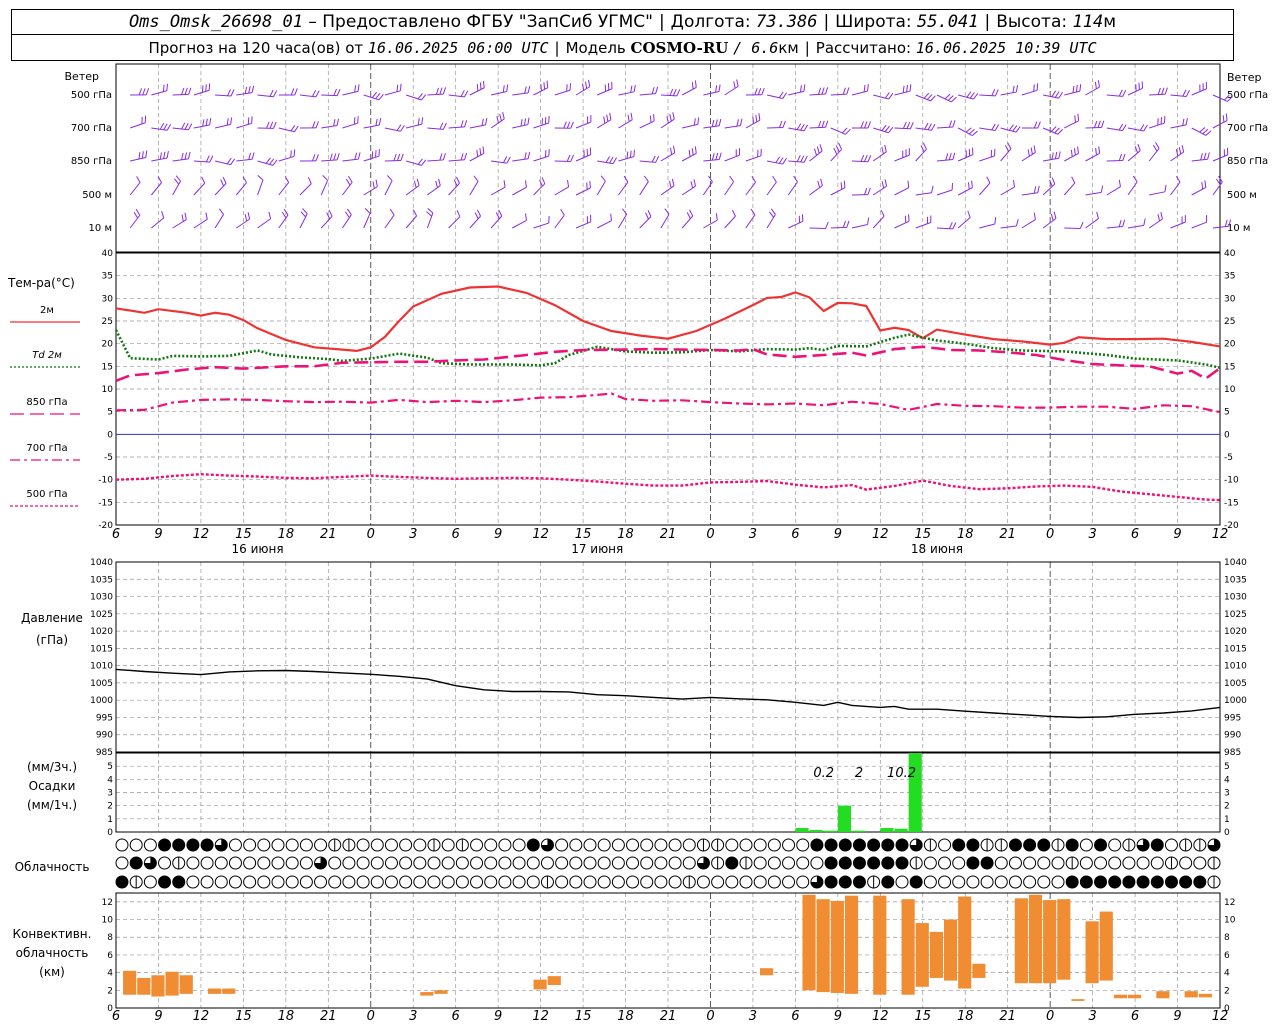 This screenshot has height=1024, width=1280. Describe the element at coordinates (286, 1016) in the screenshot. I see `convective-xtick: 18` at that location.